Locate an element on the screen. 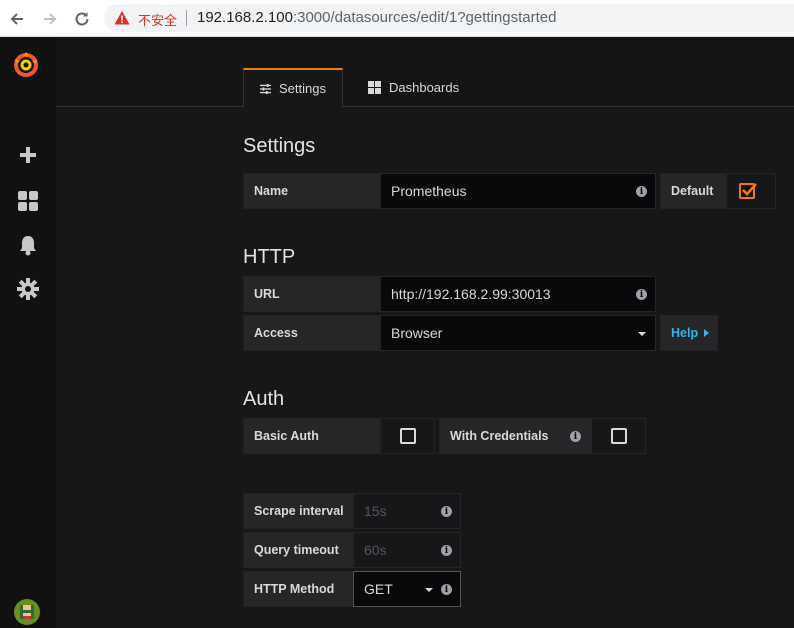 This screenshot has width=794, height=628. bell-icon is located at coordinates (28, 245).